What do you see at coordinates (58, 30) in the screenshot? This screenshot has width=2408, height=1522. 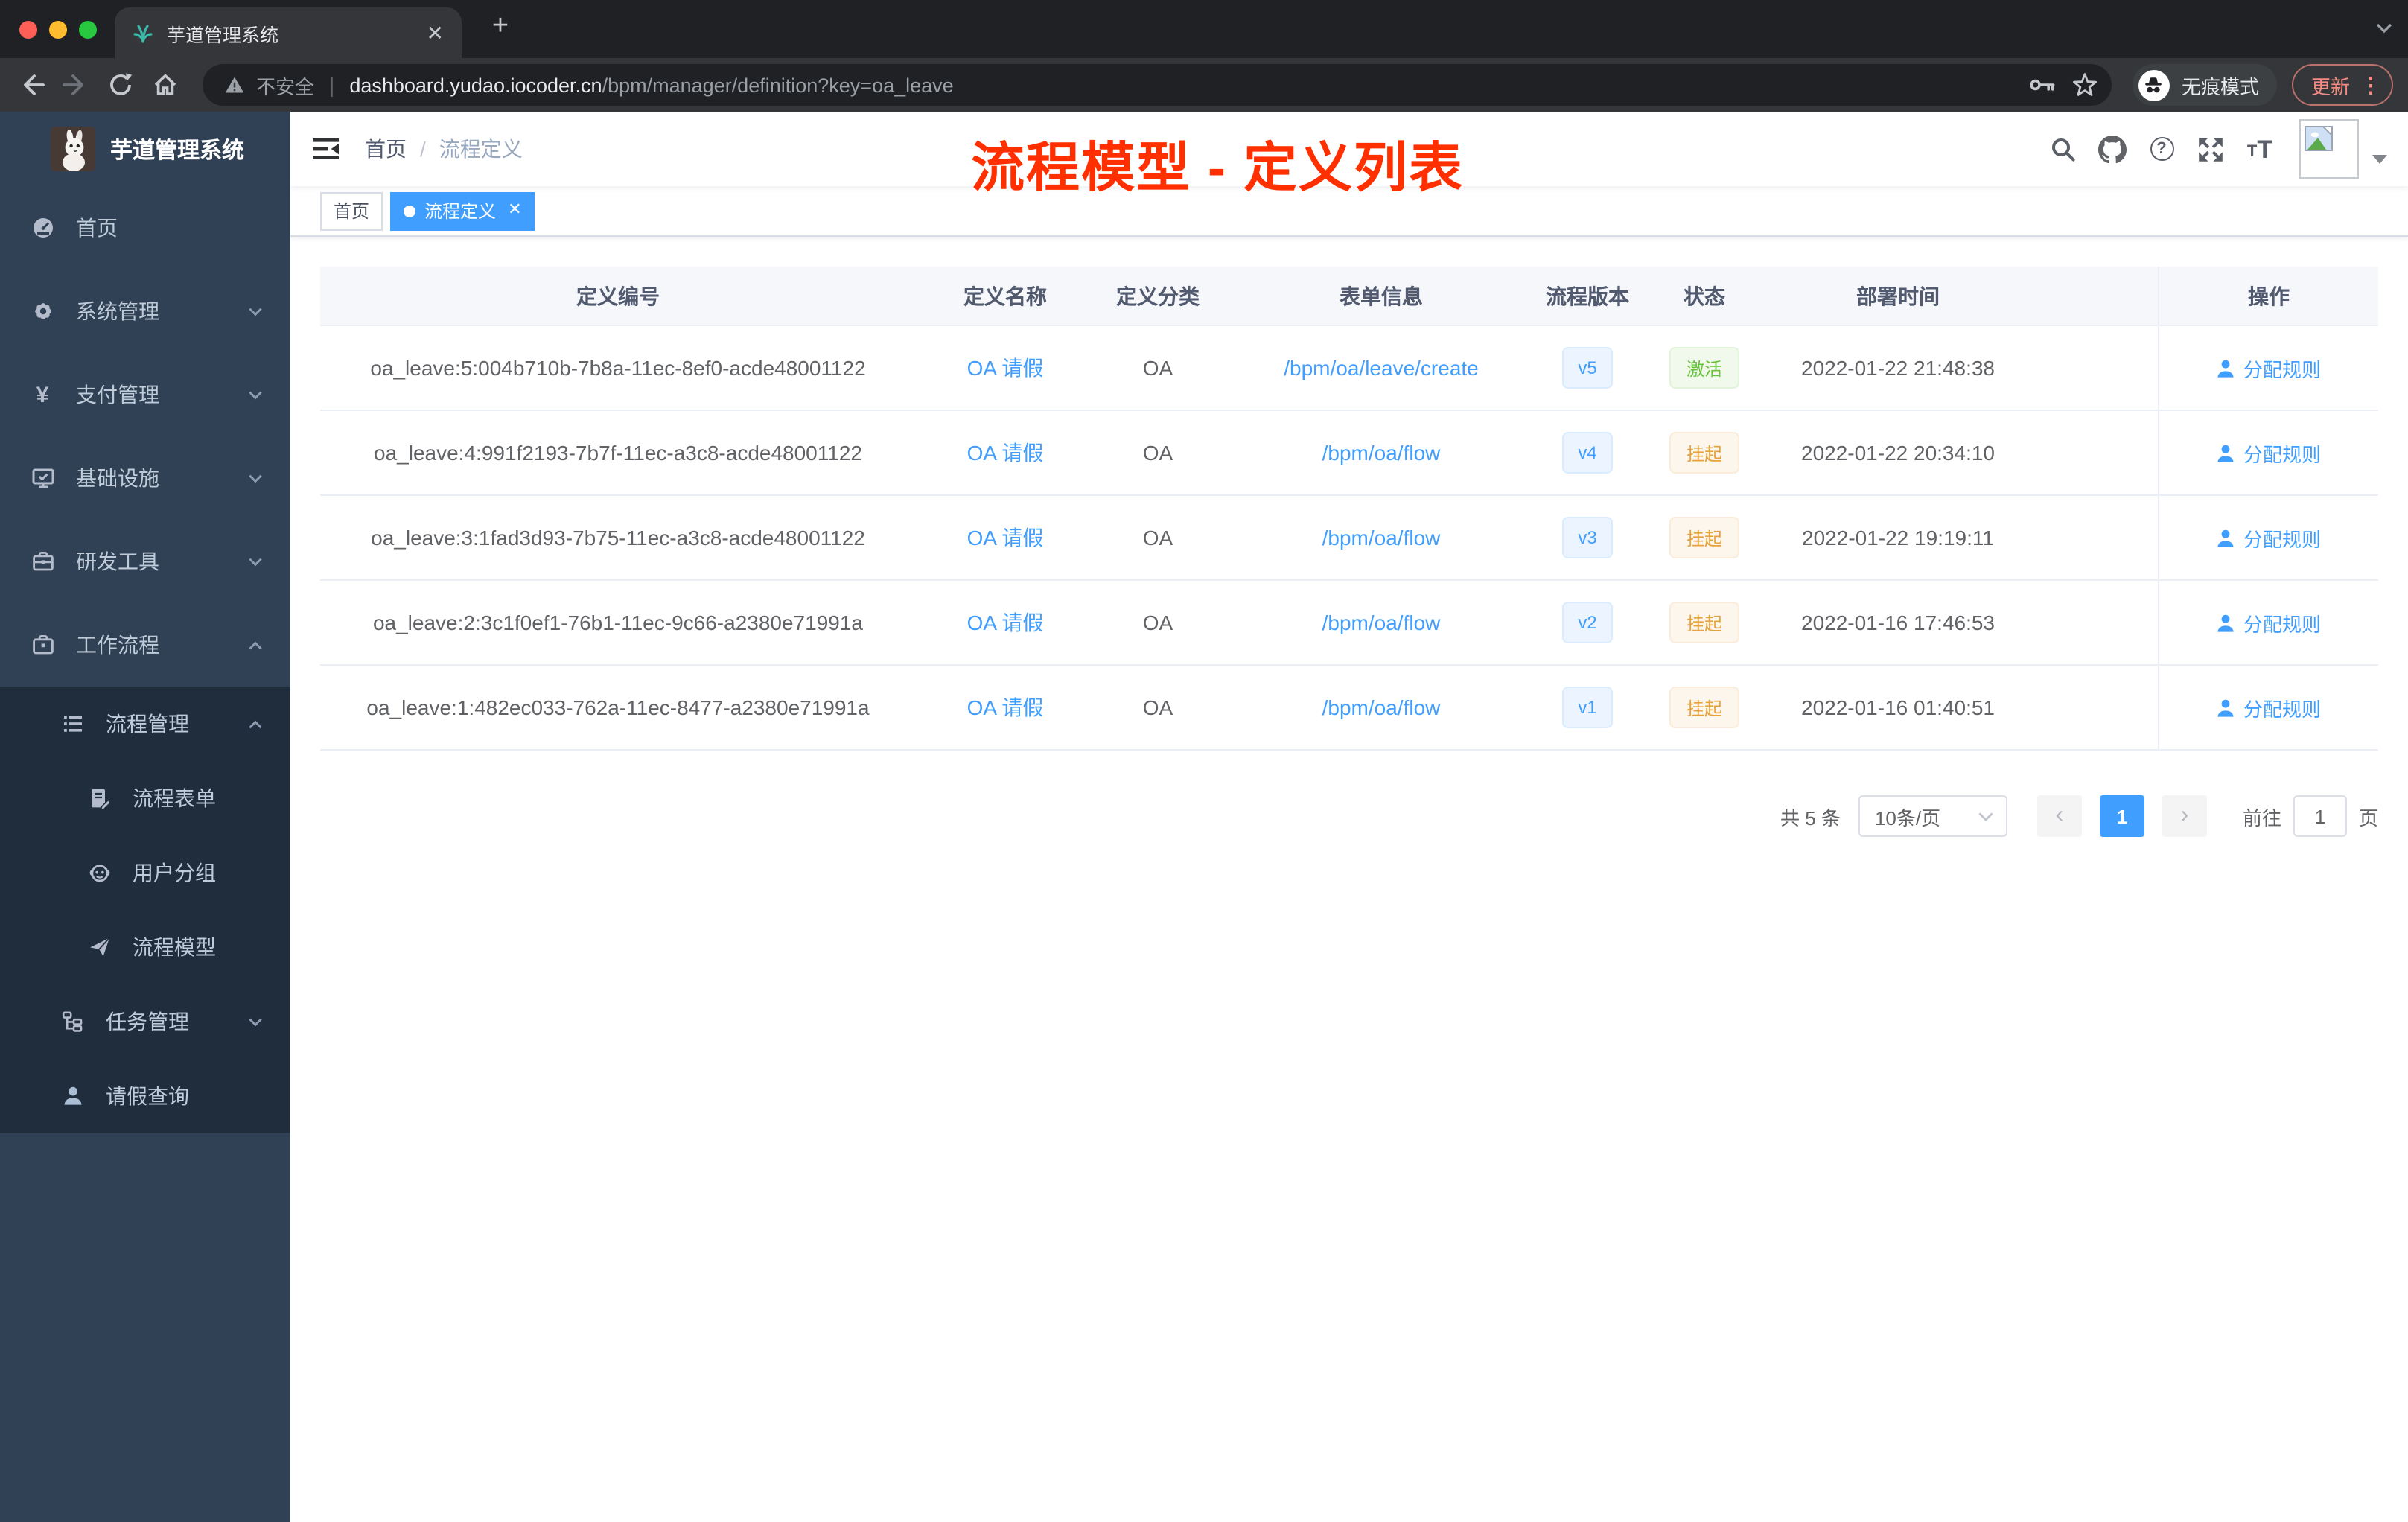 I see `minimize-window-button` at bounding box center [58, 30].